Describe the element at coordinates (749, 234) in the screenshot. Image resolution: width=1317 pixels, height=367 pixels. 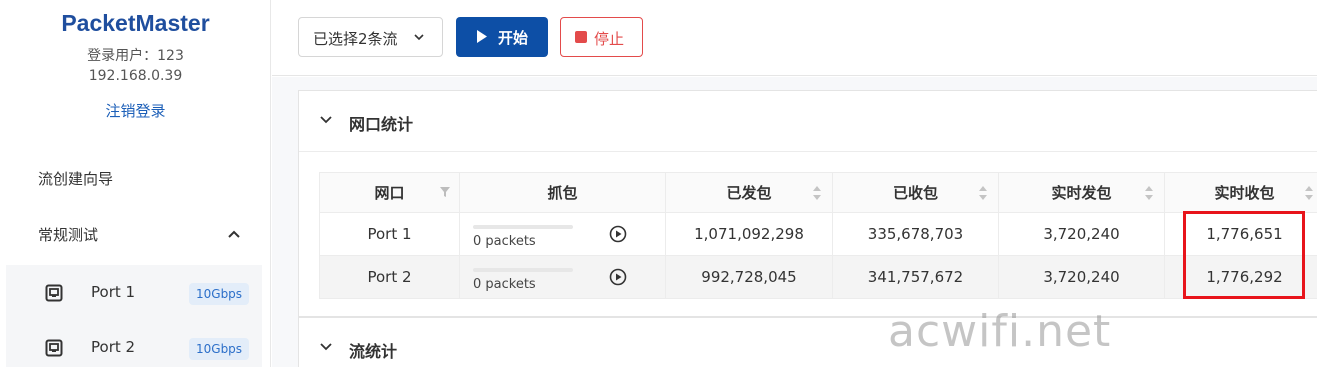
I see `cell-sent: 1,071,092,298` at that location.